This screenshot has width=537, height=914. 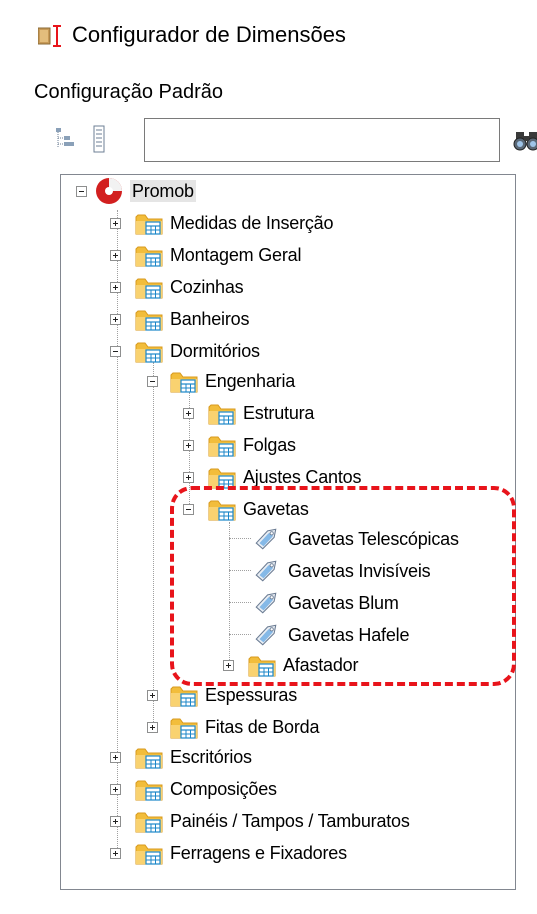 What do you see at coordinates (250, 381) in the screenshot?
I see `tree-item-label: Engenharia` at bounding box center [250, 381].